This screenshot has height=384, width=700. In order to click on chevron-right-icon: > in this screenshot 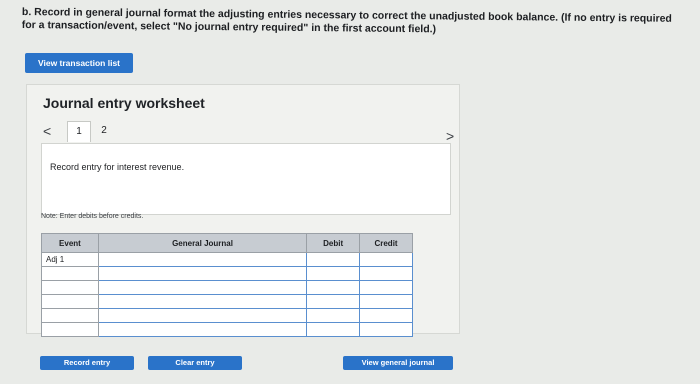, I will do `click(450, 136)`.